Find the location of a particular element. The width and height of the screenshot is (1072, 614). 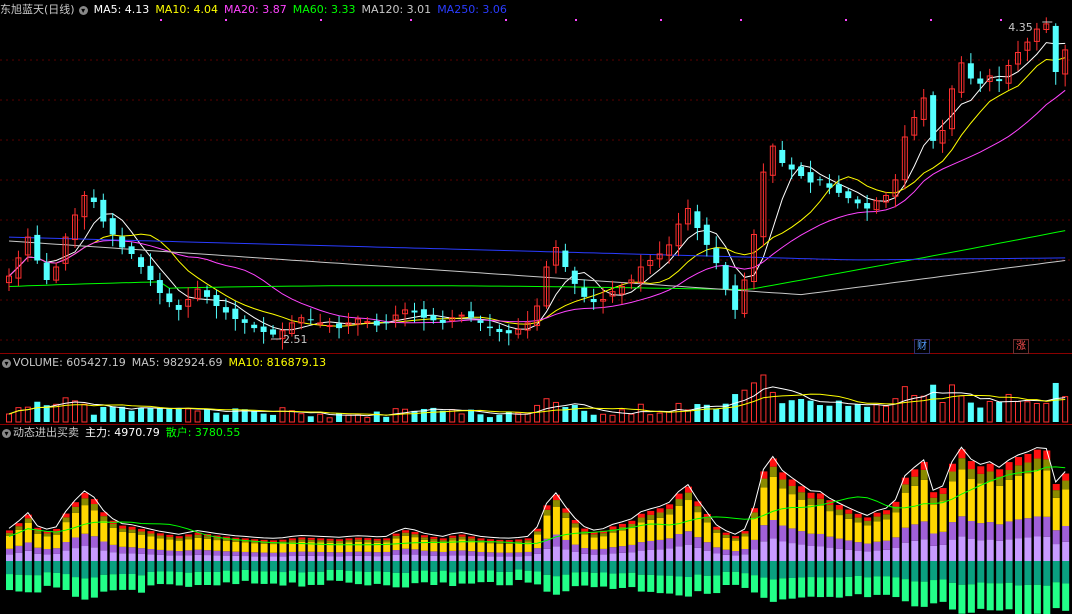

finance-badge: 财 is located at coordinates (922, 346).